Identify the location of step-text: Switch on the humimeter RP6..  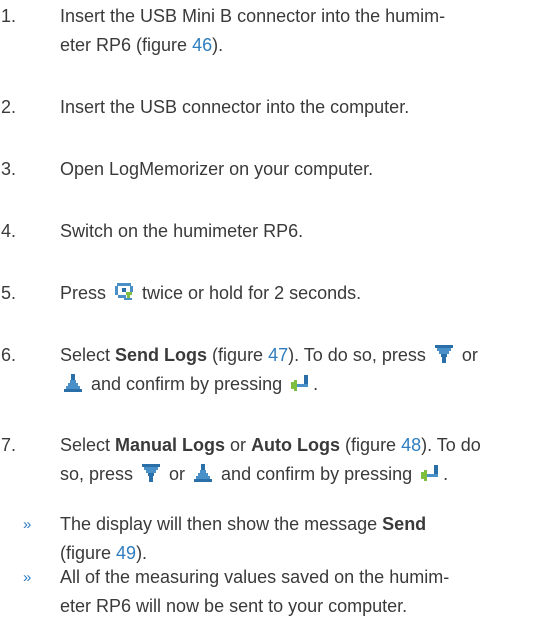
(182, 231).